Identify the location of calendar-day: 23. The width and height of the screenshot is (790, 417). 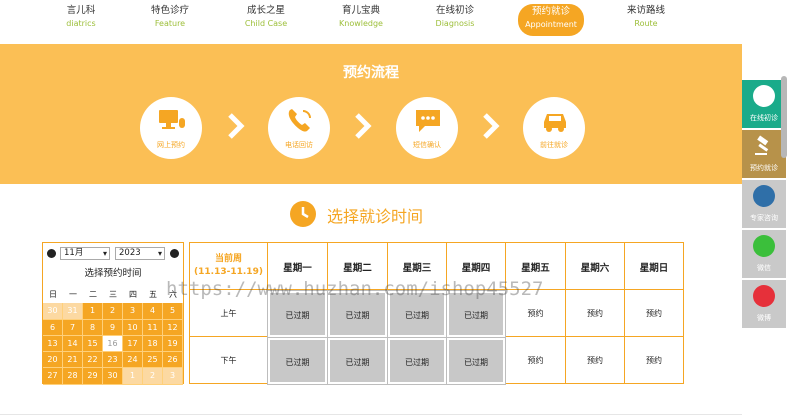
(113, 360).